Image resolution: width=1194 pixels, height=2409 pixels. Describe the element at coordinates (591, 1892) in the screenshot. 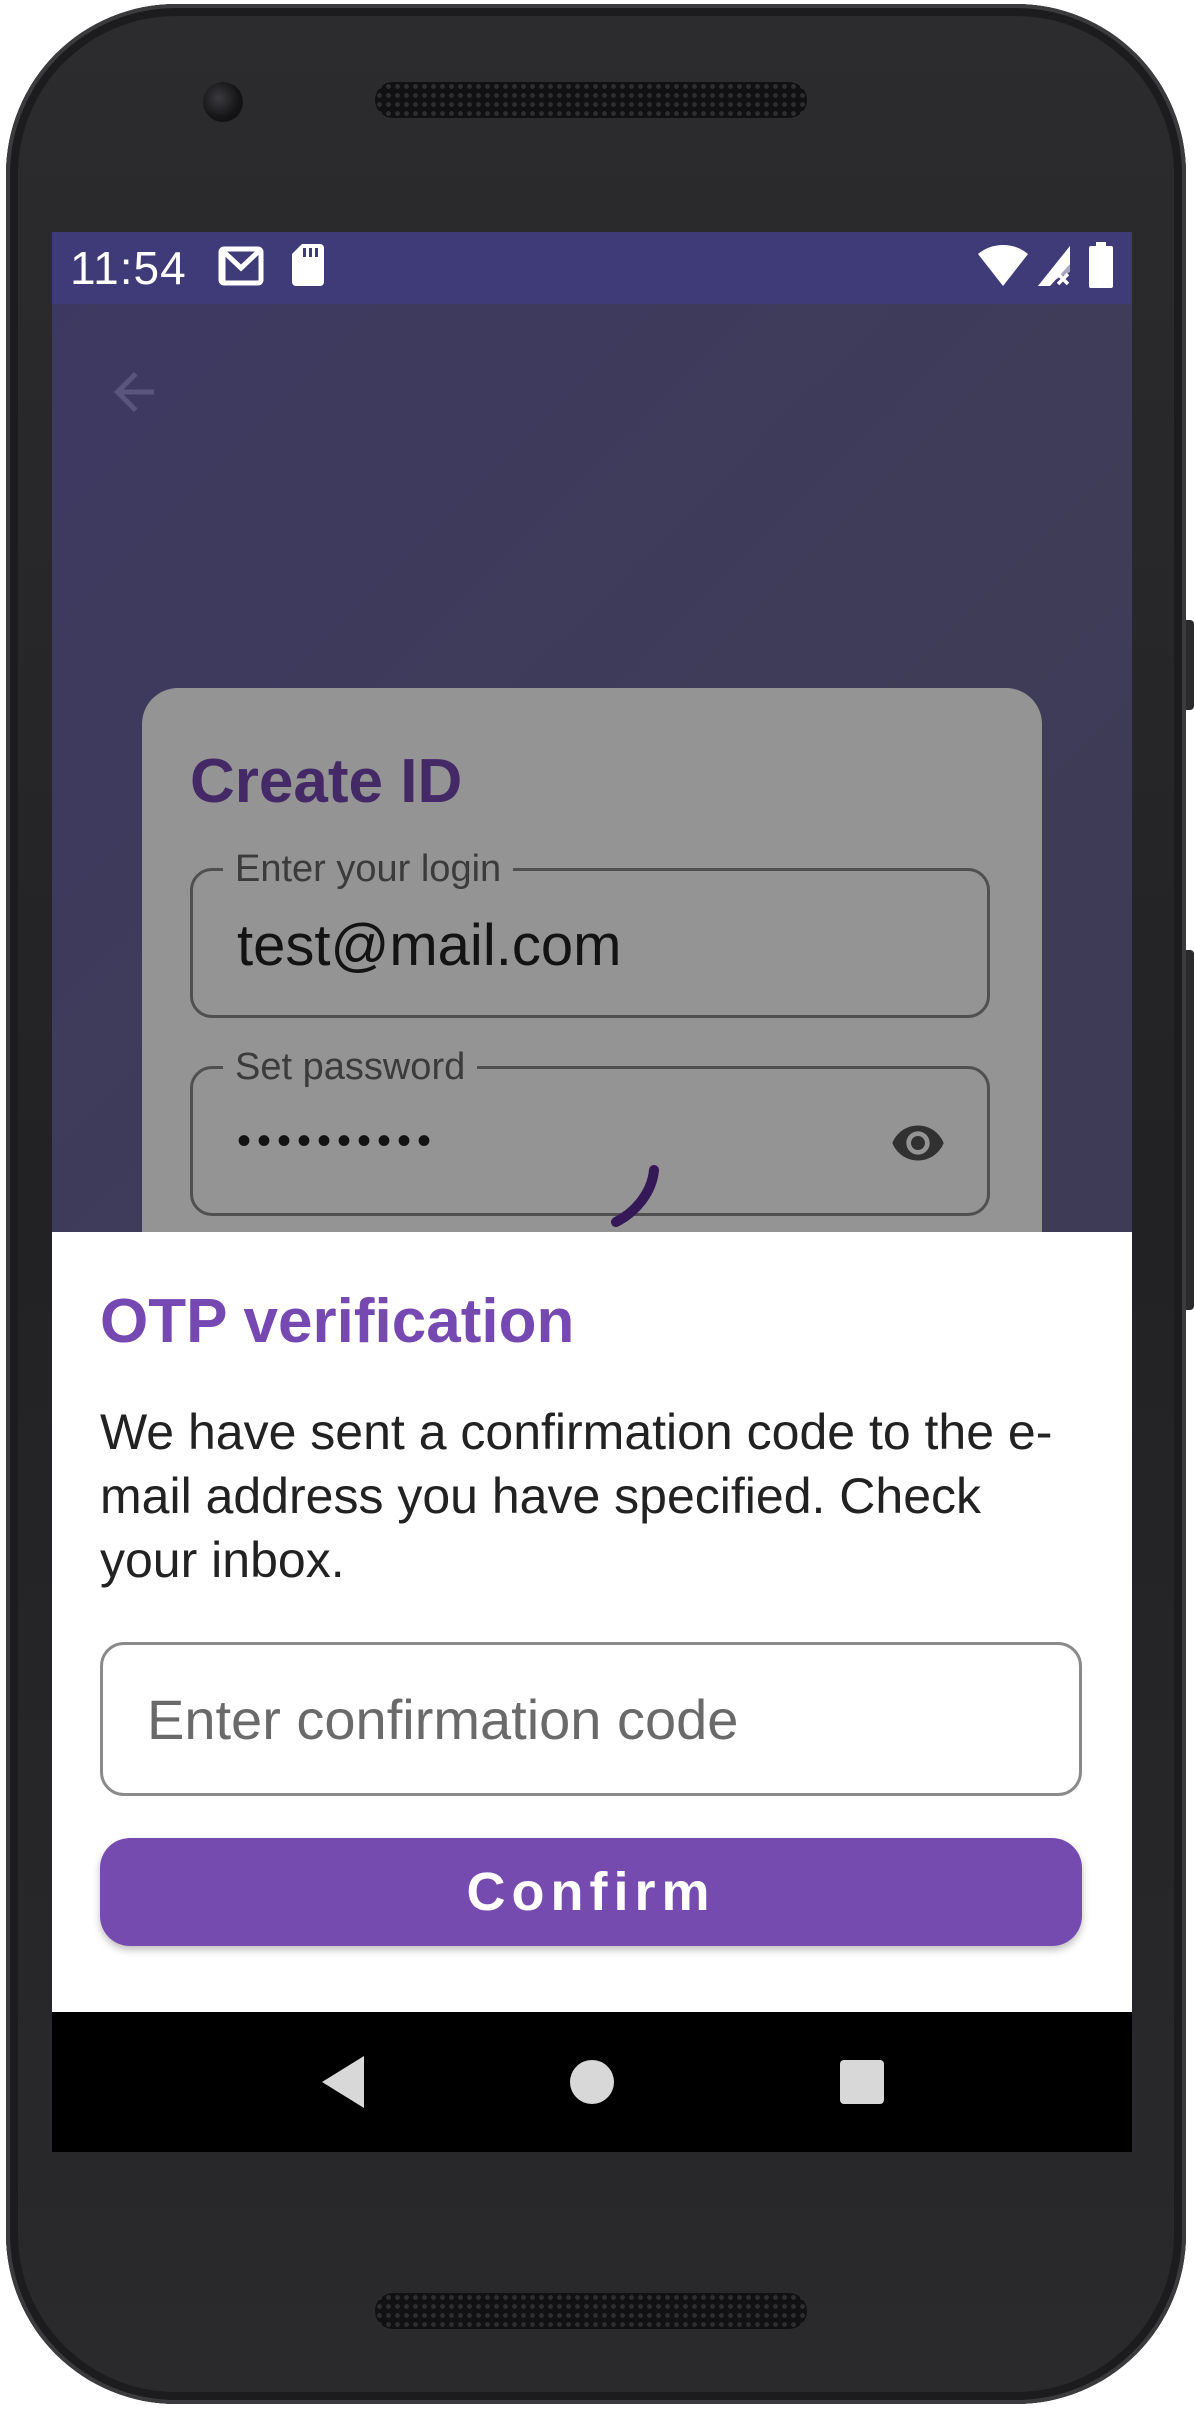

I see `confirm-button: Confirm` at that location.